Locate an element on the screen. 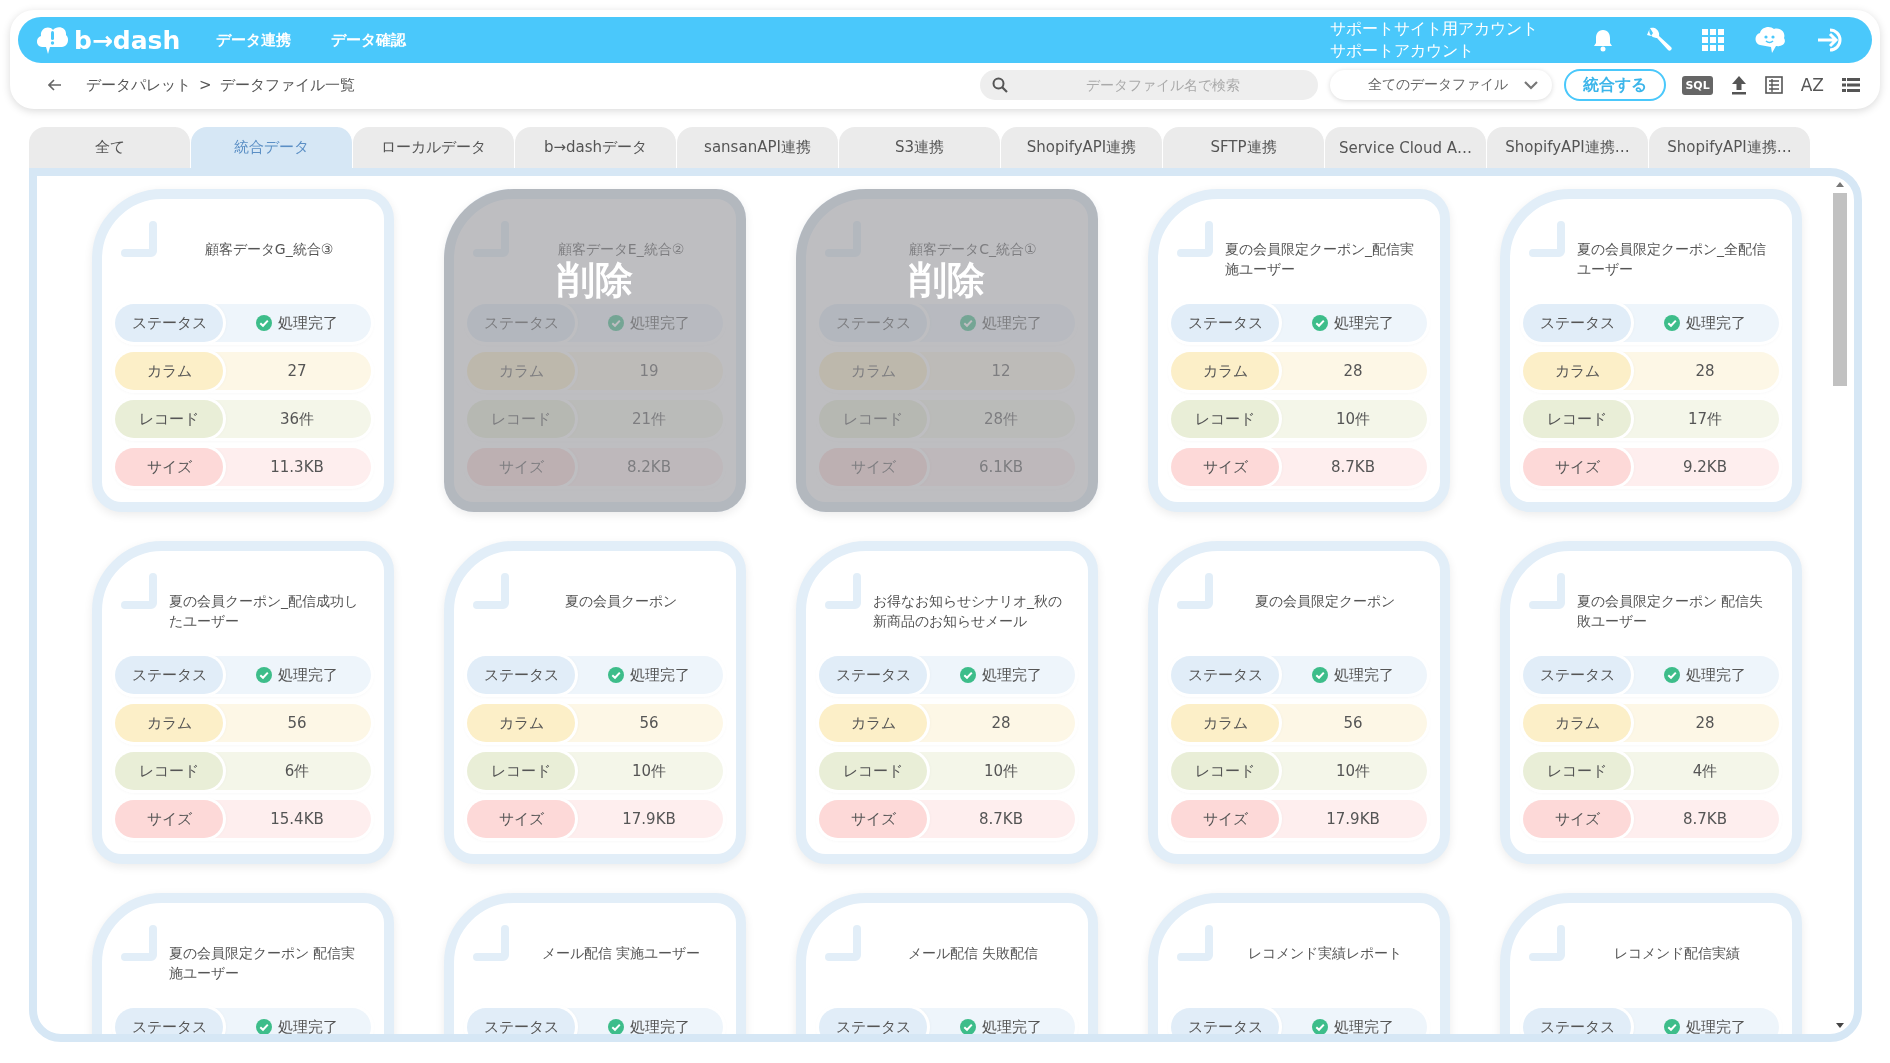 Image resolution: width=1890 pixels, height=1063 pixels. stat-value: 15.4KB is located at coordinates (297, 819).